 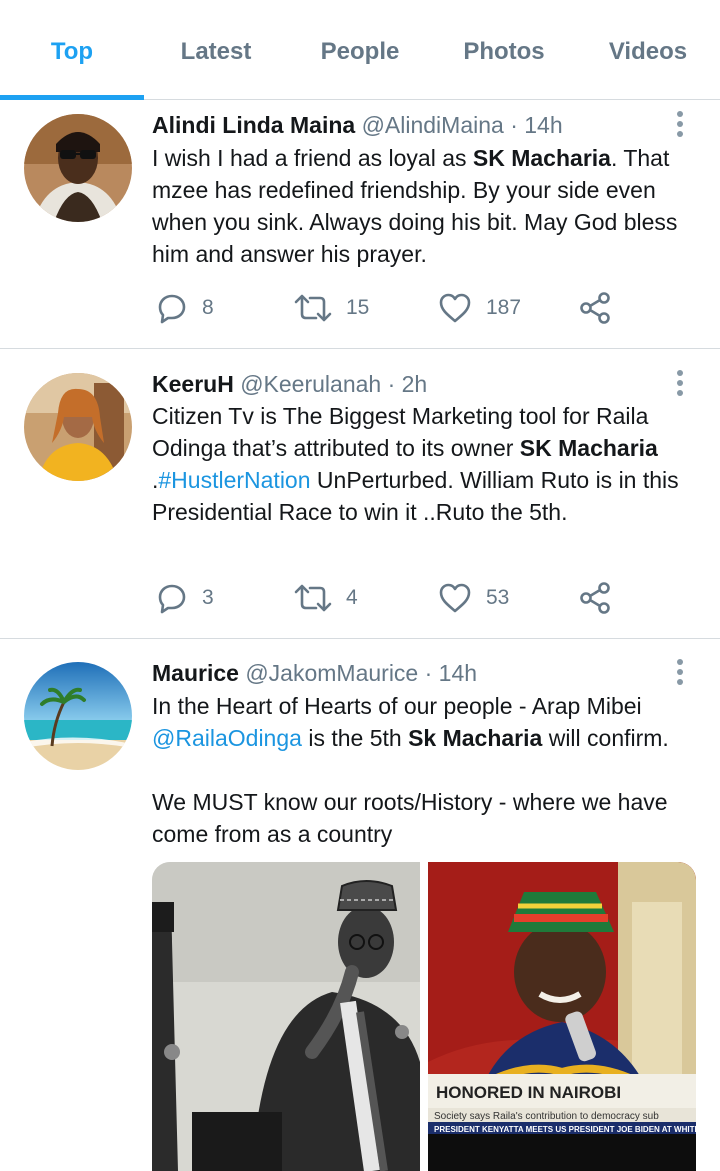 I want to click on tab-photos: Photos, so click(x=504, y=53).